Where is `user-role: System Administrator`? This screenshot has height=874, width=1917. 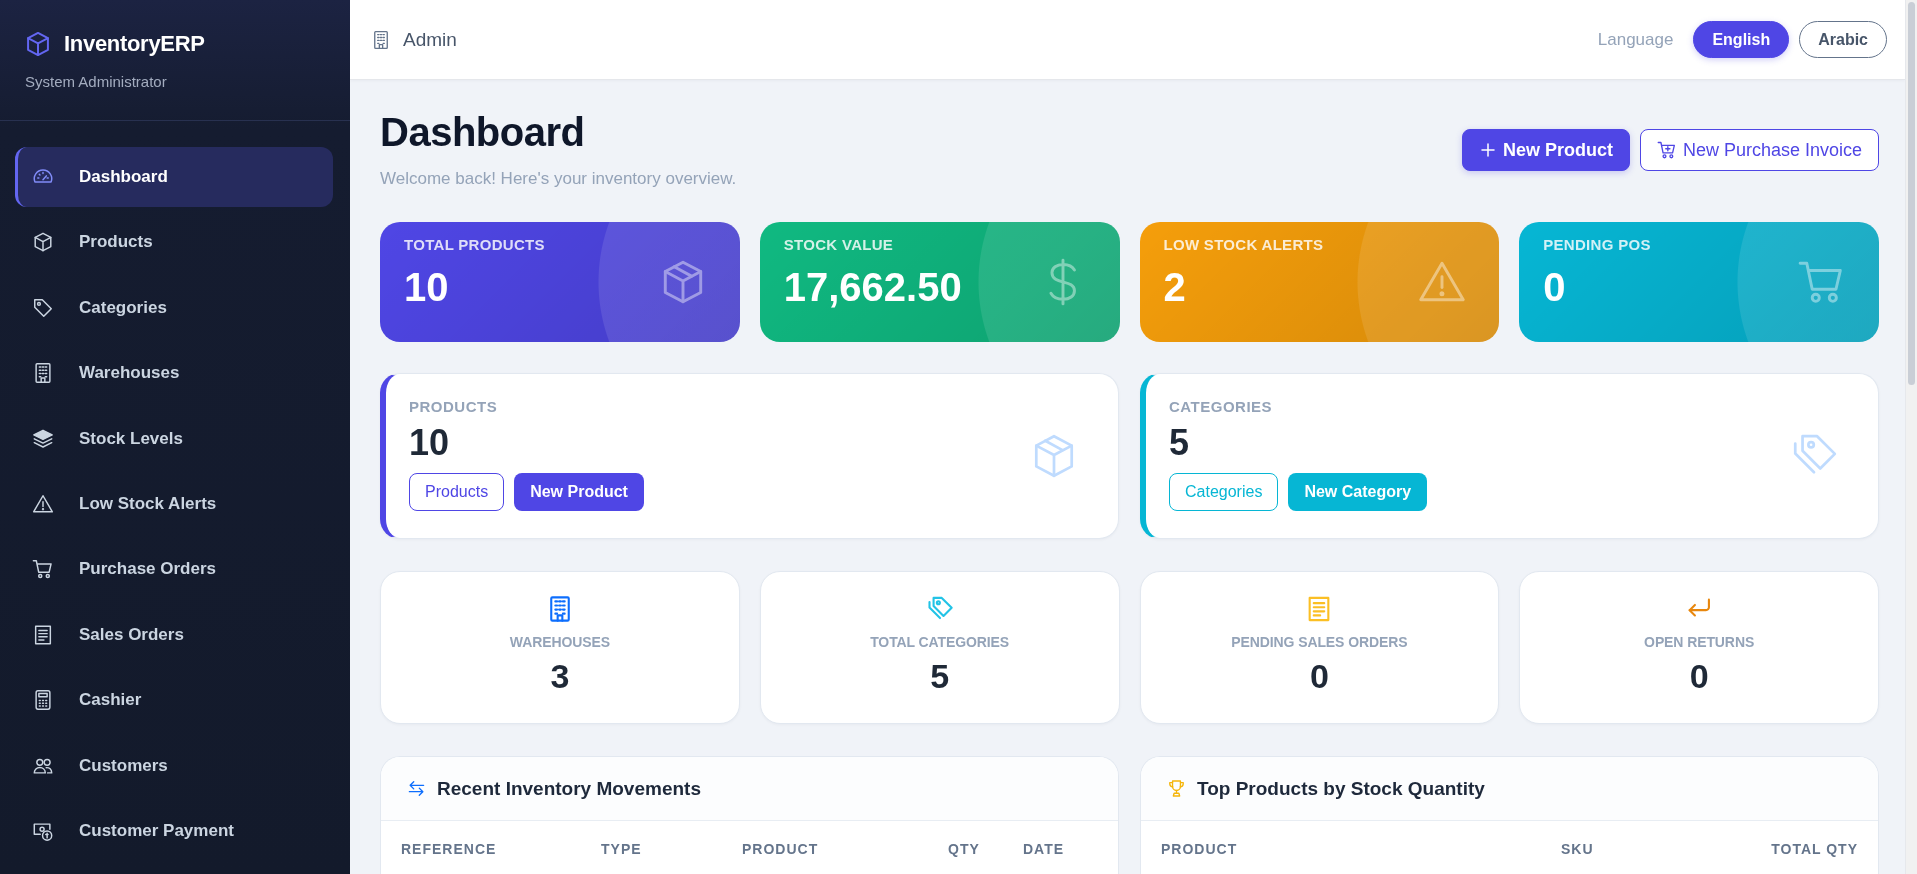
user-role: System Administrator is located at coordinates (96, 82).